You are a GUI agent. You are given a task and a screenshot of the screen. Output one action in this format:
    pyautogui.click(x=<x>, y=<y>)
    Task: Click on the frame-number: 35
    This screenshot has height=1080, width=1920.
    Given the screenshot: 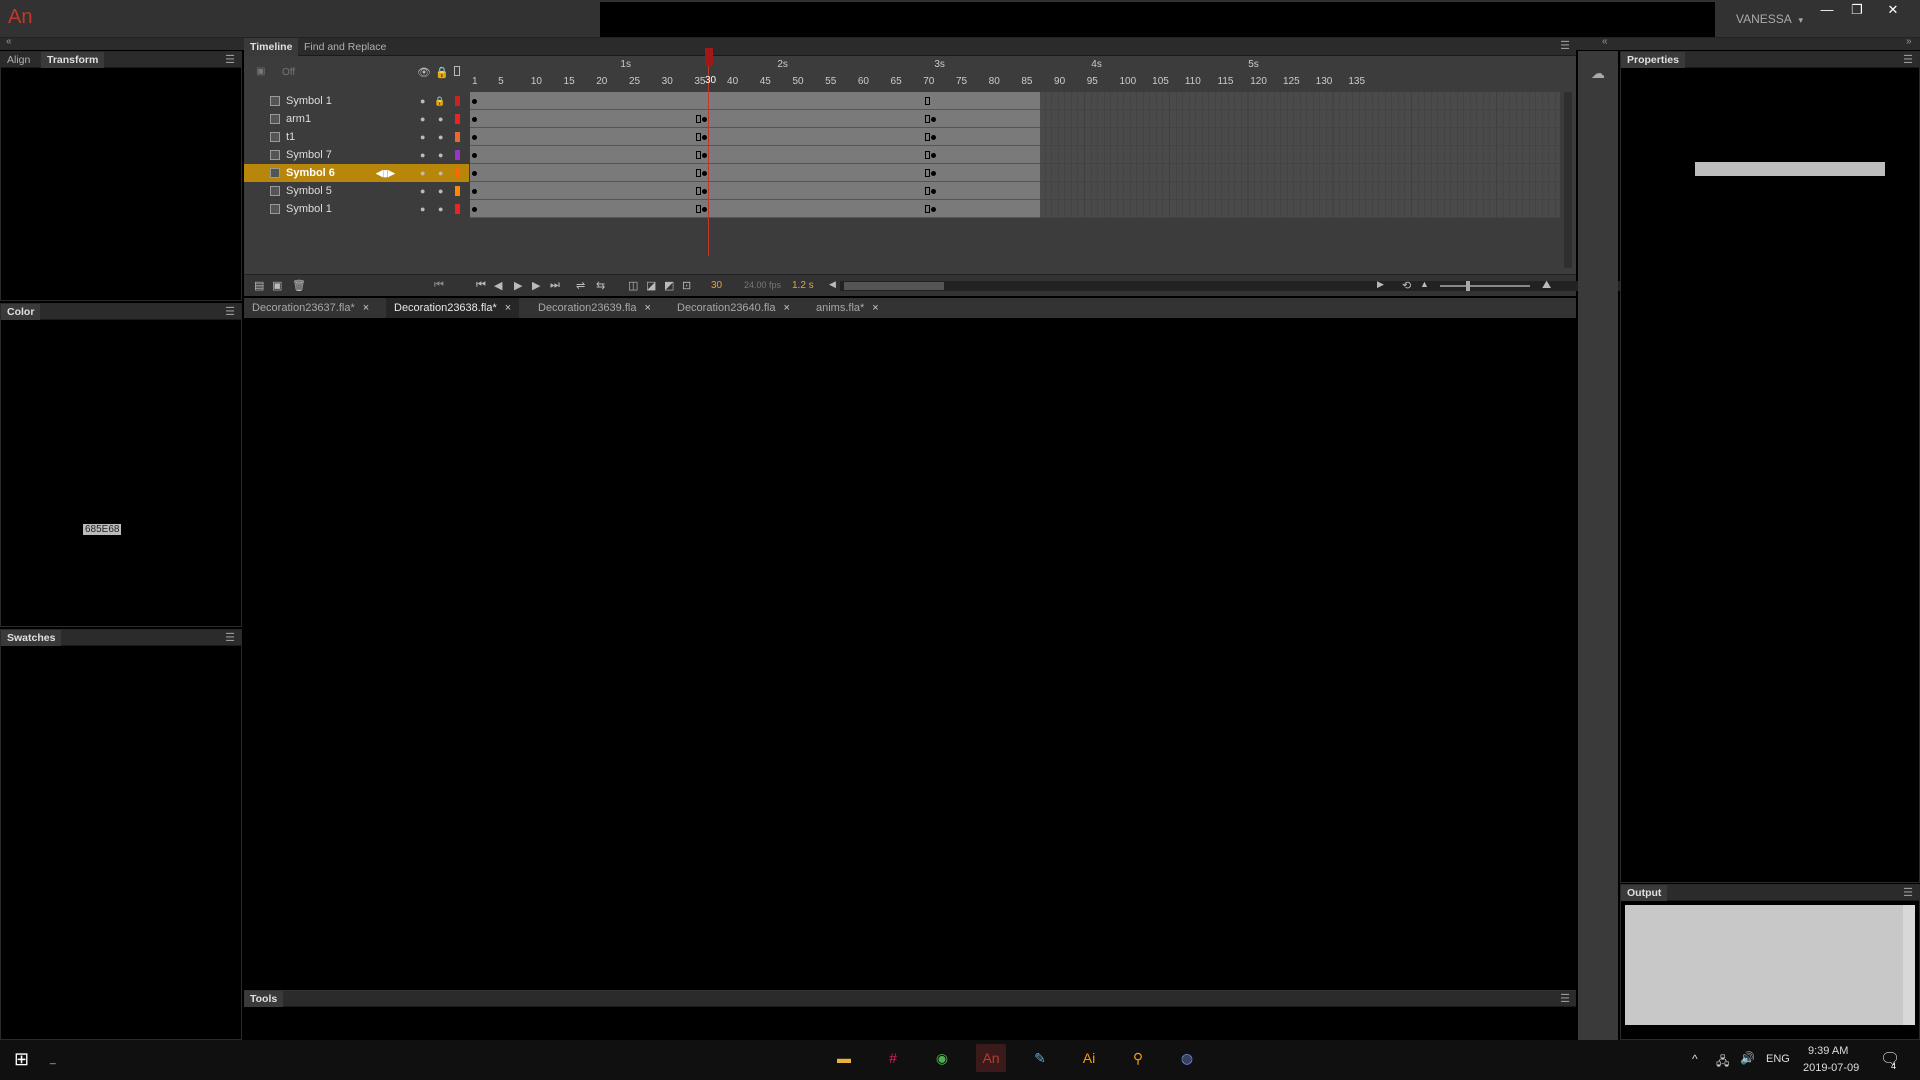 What is the action you would take?
    pyautogui.click(x=699, y=81)
    